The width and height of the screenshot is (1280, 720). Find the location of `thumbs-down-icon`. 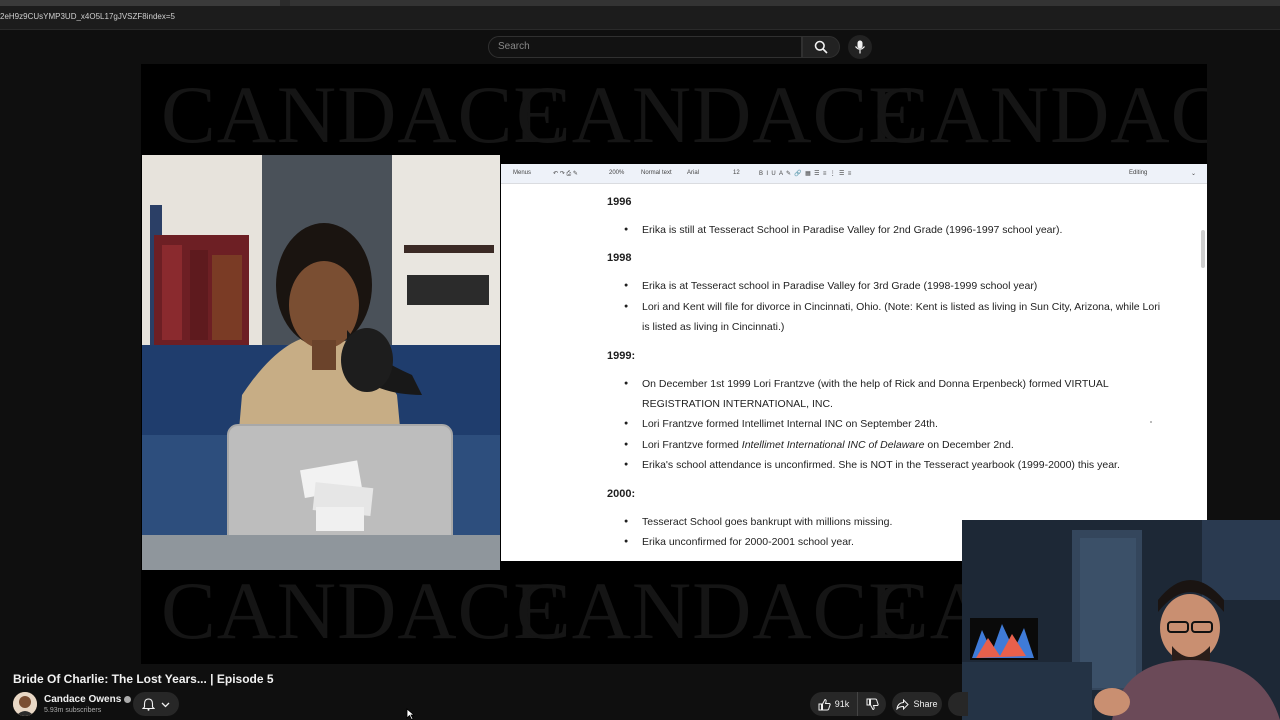

thumbs-down-icon is located at coordinates (872, 704).